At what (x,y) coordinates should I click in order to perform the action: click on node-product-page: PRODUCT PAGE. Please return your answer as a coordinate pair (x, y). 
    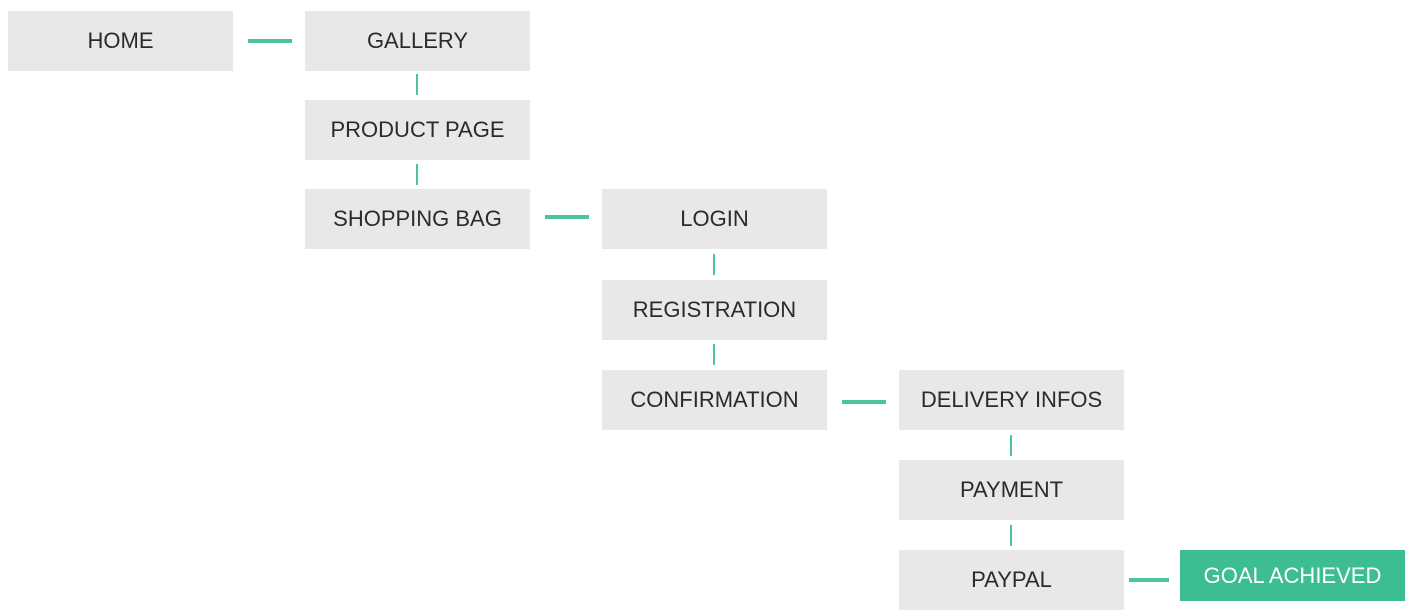
    Looking at the image, I should click on (417, 130).